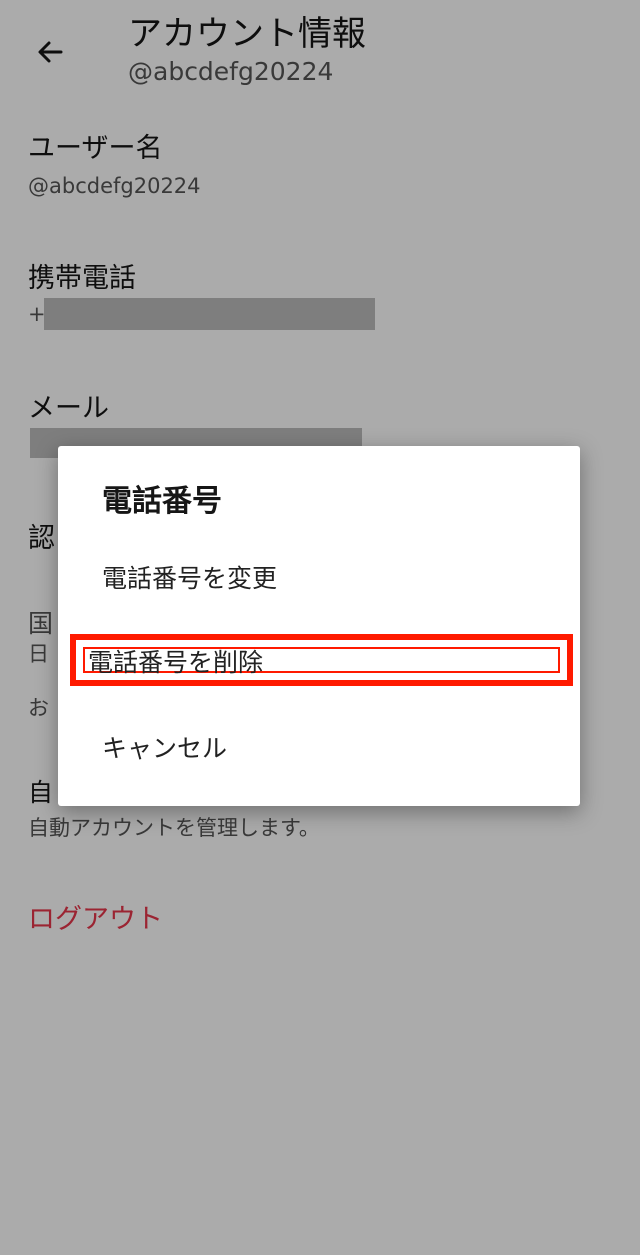 The image size is (640, 1255). What do you see at coordinates (189, 579) in the screenshot?
I see `change-phone-option: 電話番号を変更` at bounding box center [189, 579].